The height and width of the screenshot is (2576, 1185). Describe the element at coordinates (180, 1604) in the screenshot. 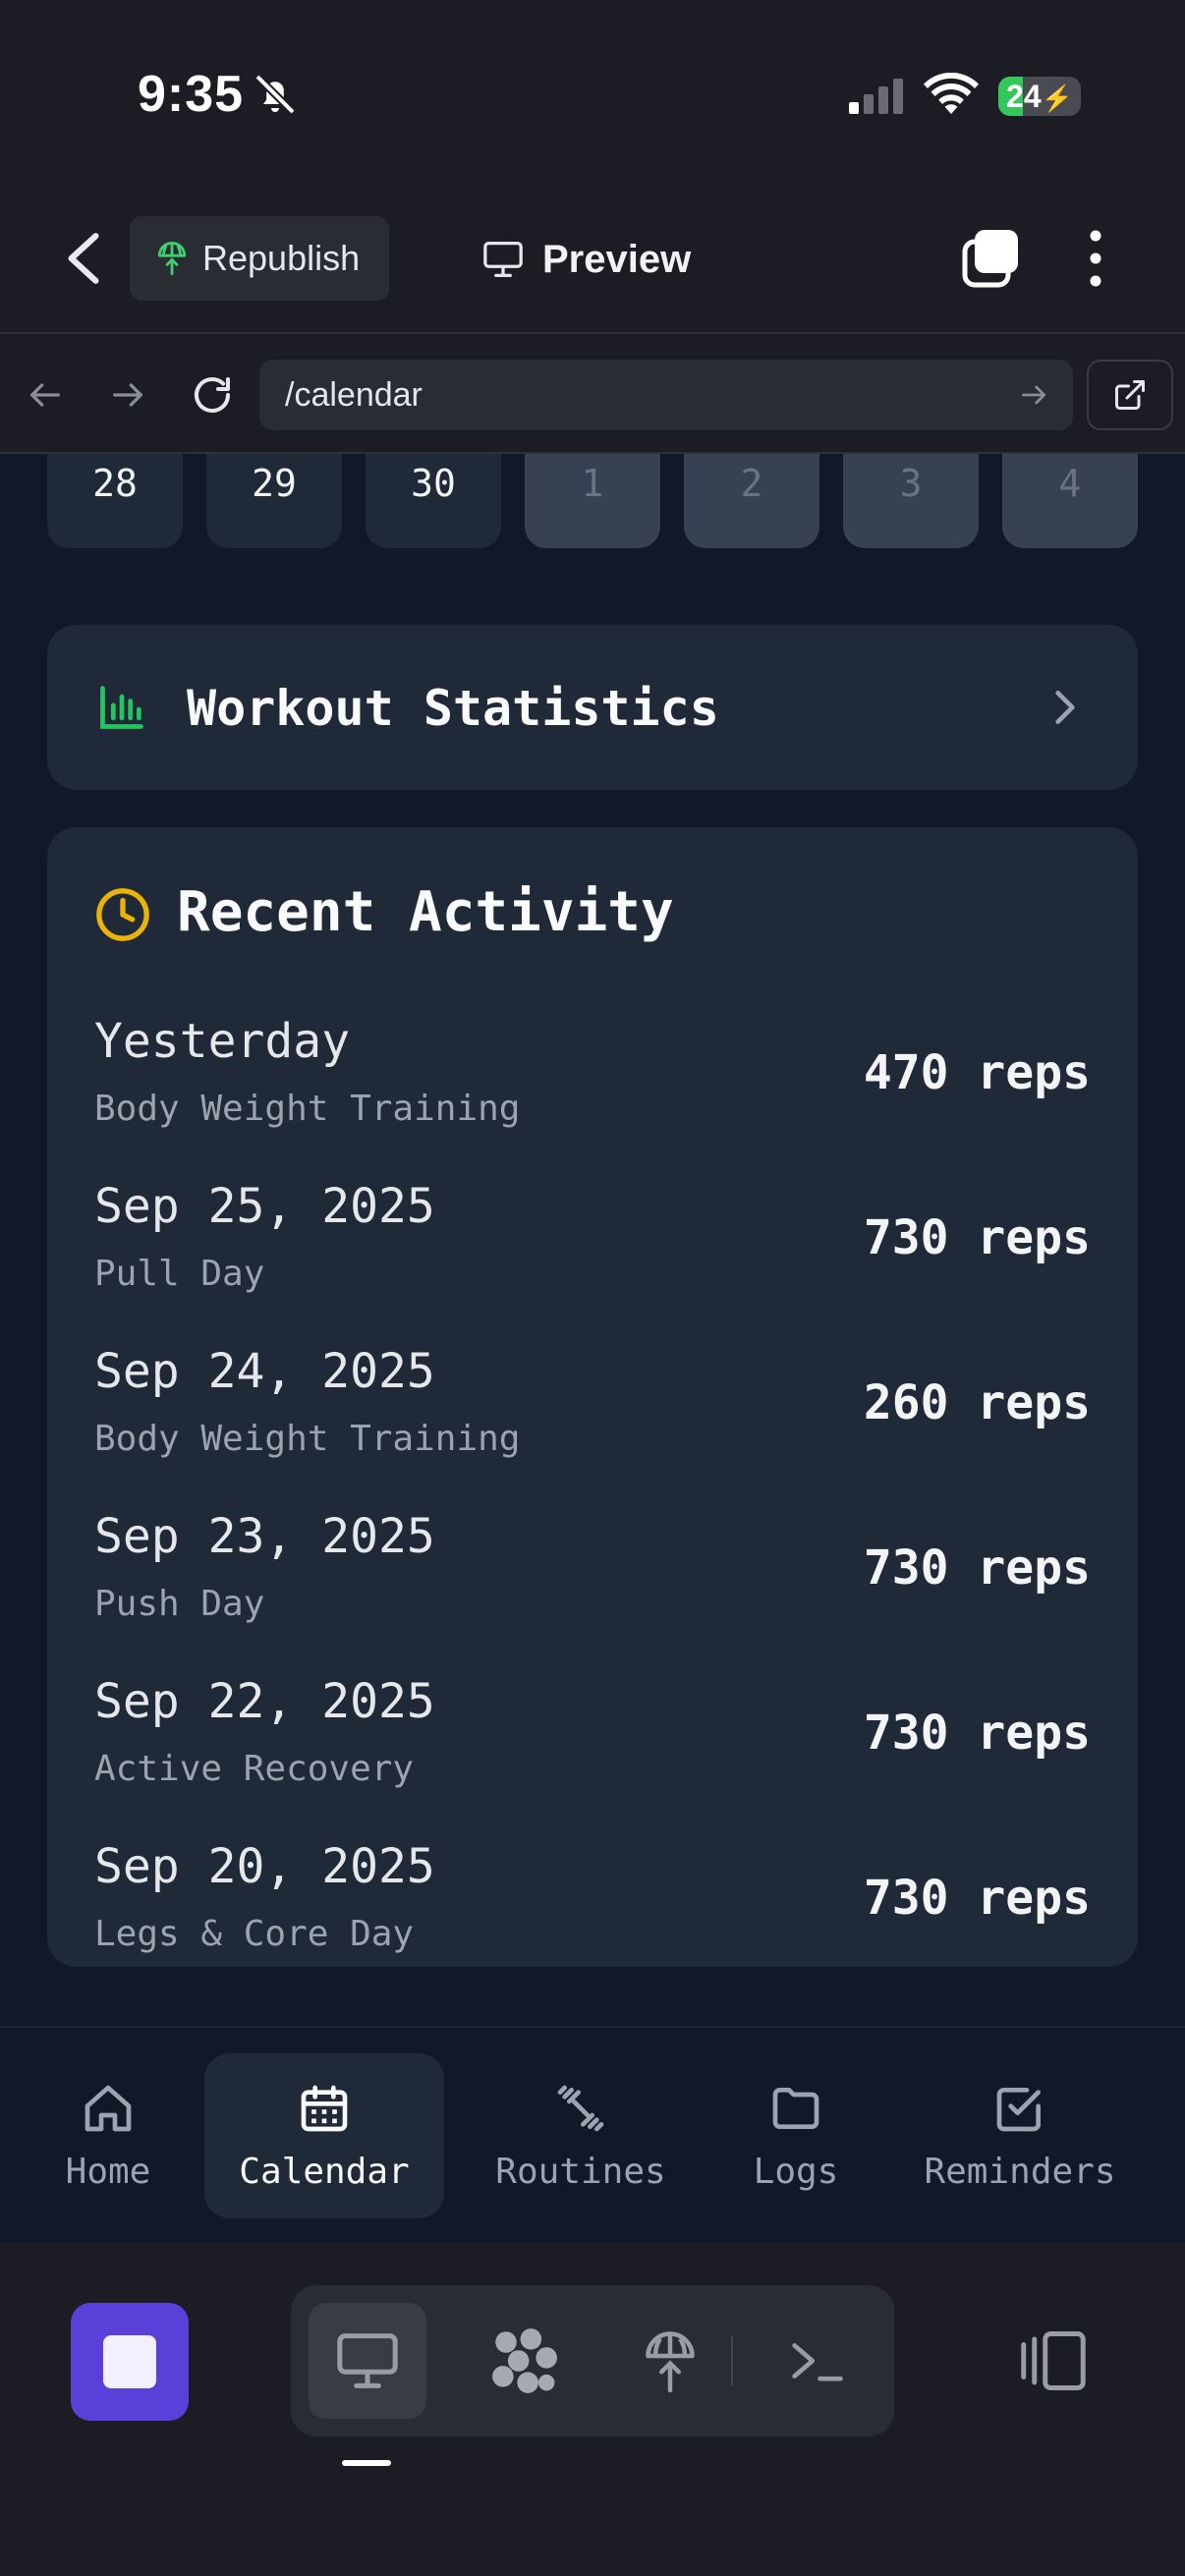

I see `activity-name: Push Day` at that location.